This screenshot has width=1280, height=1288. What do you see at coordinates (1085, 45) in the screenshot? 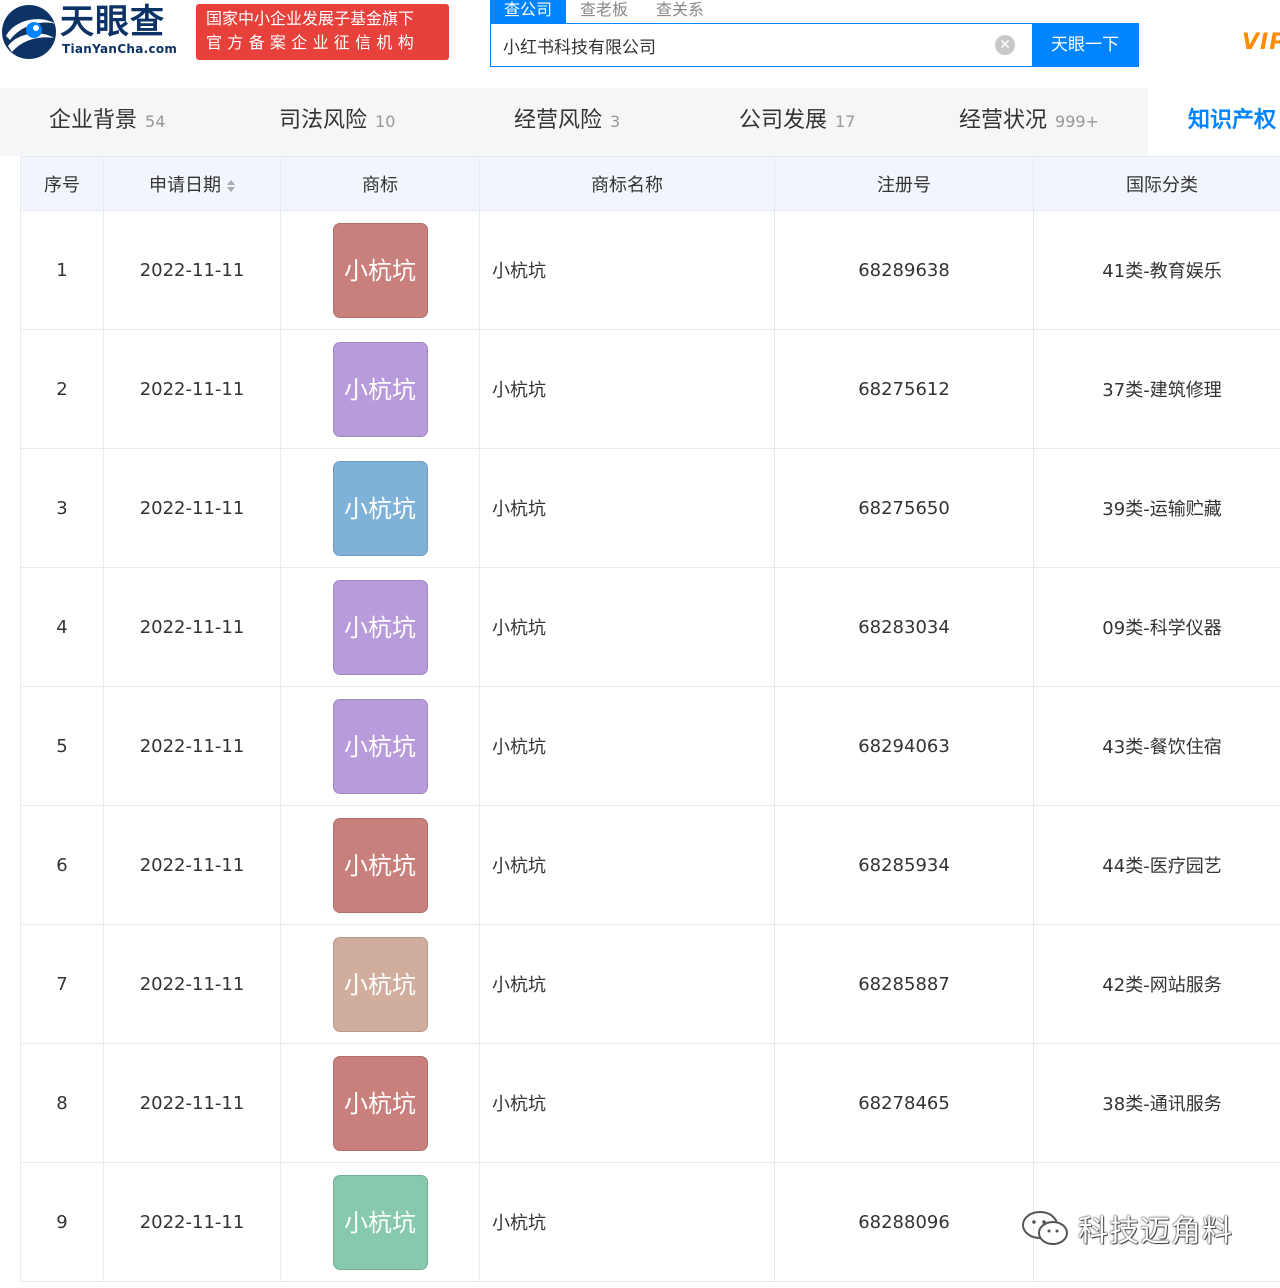
I see `search-button: 天眼一下` at bounding box center [1085, 45].